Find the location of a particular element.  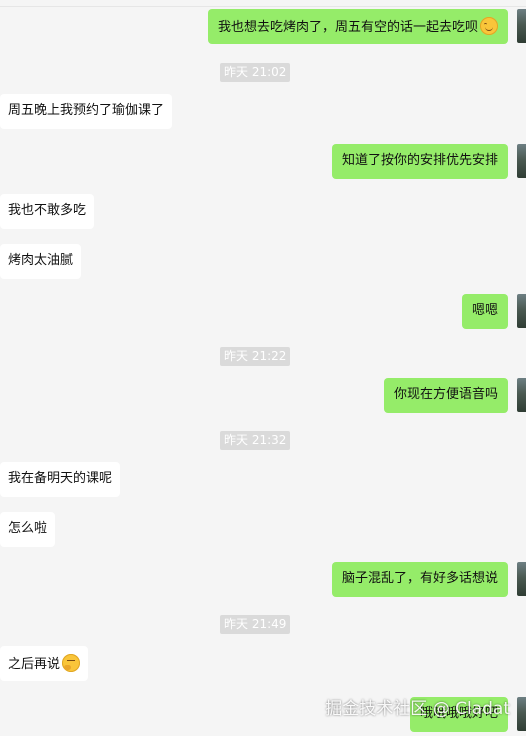

message-sent: 知道了按你的安排优先安排 is located at coordinates (419, 161).